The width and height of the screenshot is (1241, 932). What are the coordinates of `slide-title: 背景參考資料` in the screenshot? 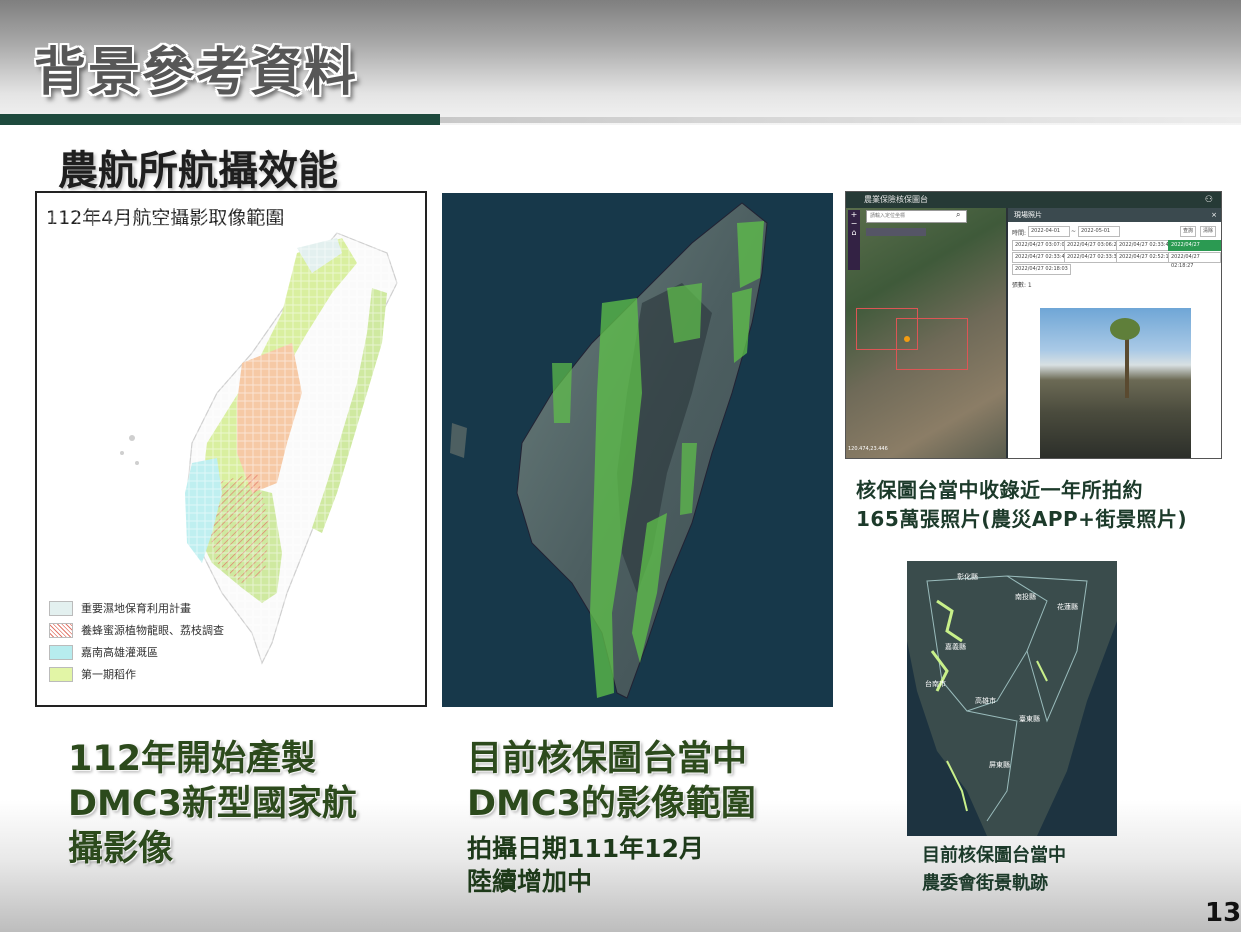 It's located at (196, 73).